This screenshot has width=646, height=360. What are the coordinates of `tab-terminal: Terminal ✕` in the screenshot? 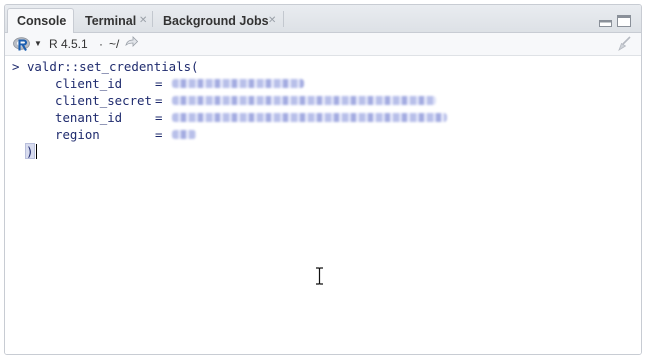 It's located at (113, 20).